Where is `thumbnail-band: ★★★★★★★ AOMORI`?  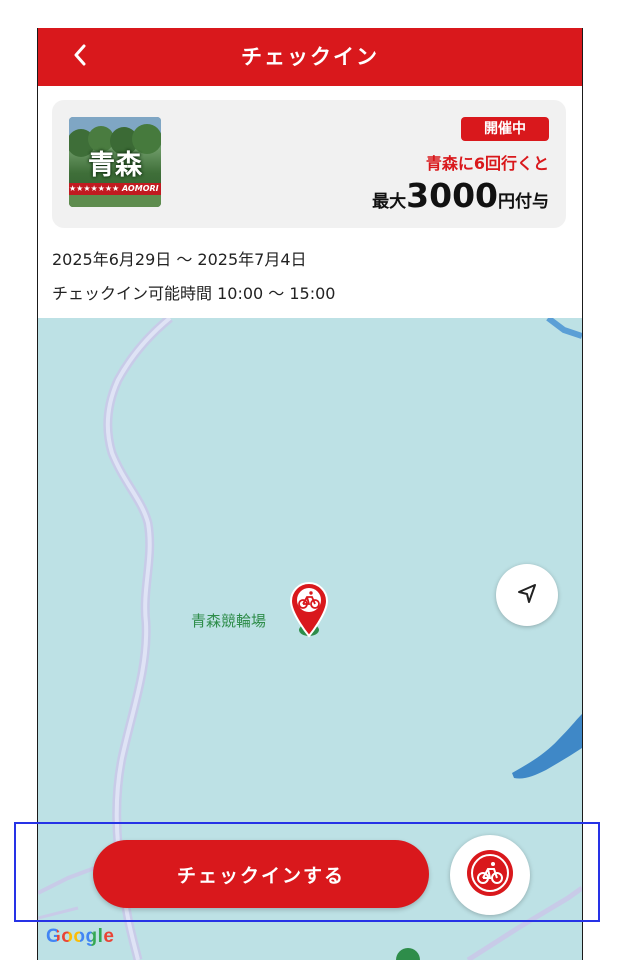
thumbnail-band: ★★★★★★★ AOMORI is located at coordinates (115, 189).